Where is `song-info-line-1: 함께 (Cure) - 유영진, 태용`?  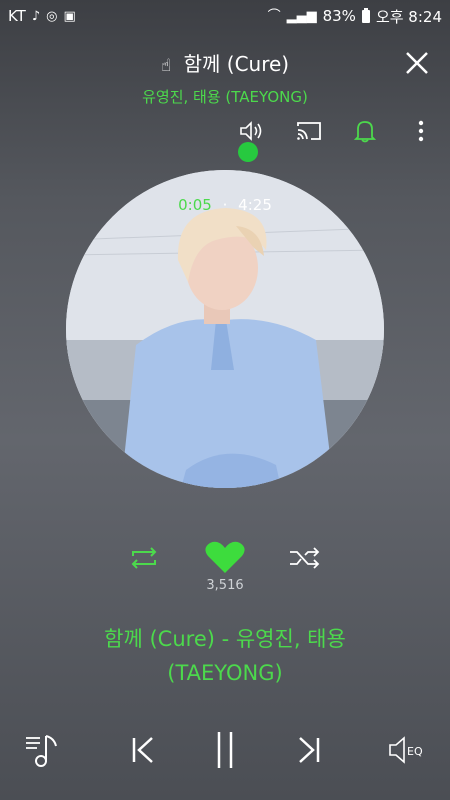
song-info-line-1: 함께 (Cure) - 유영진, 태용 is located at coordinates (225, 639).